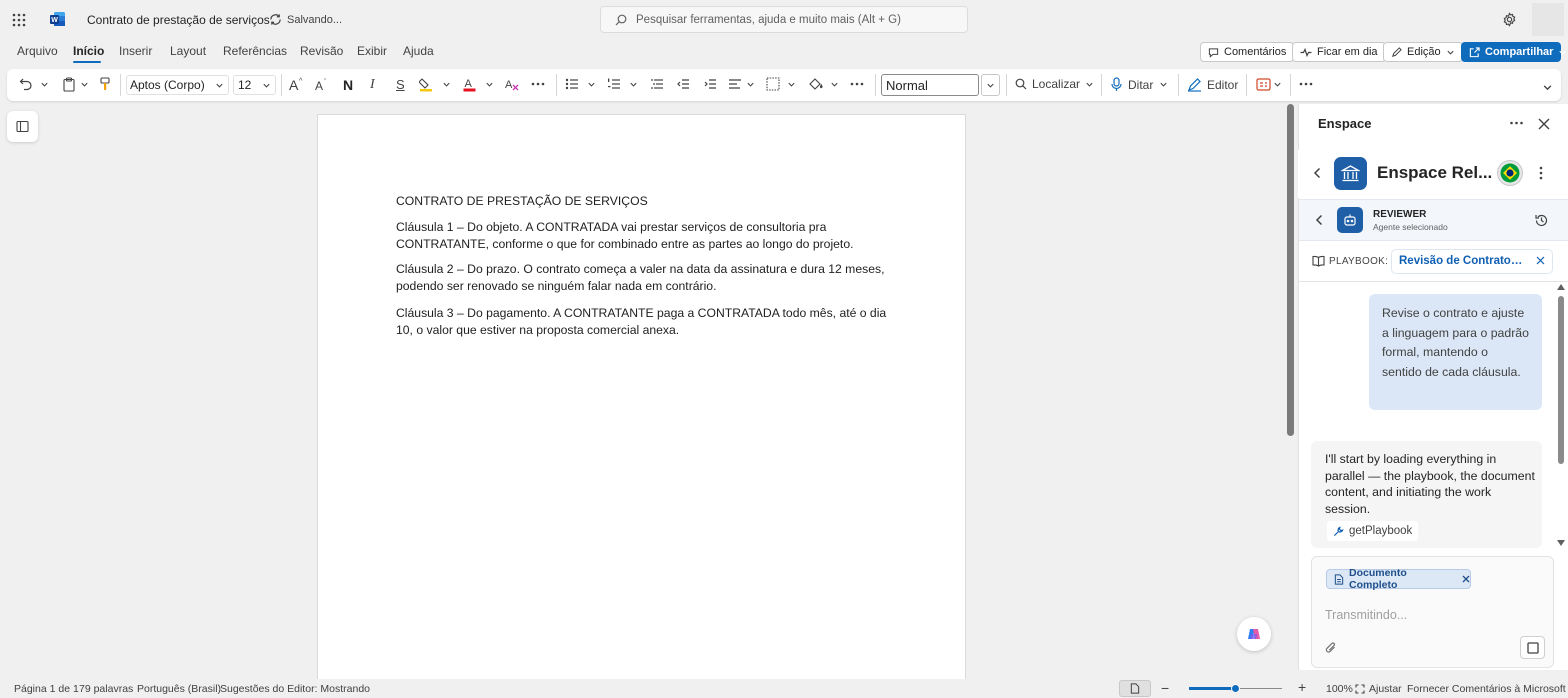 The image size is (1568, 698). What do you see at coordinates (1532, 647) in the screenshot?
I see `stop-button` at bounding box center [1532, 647].